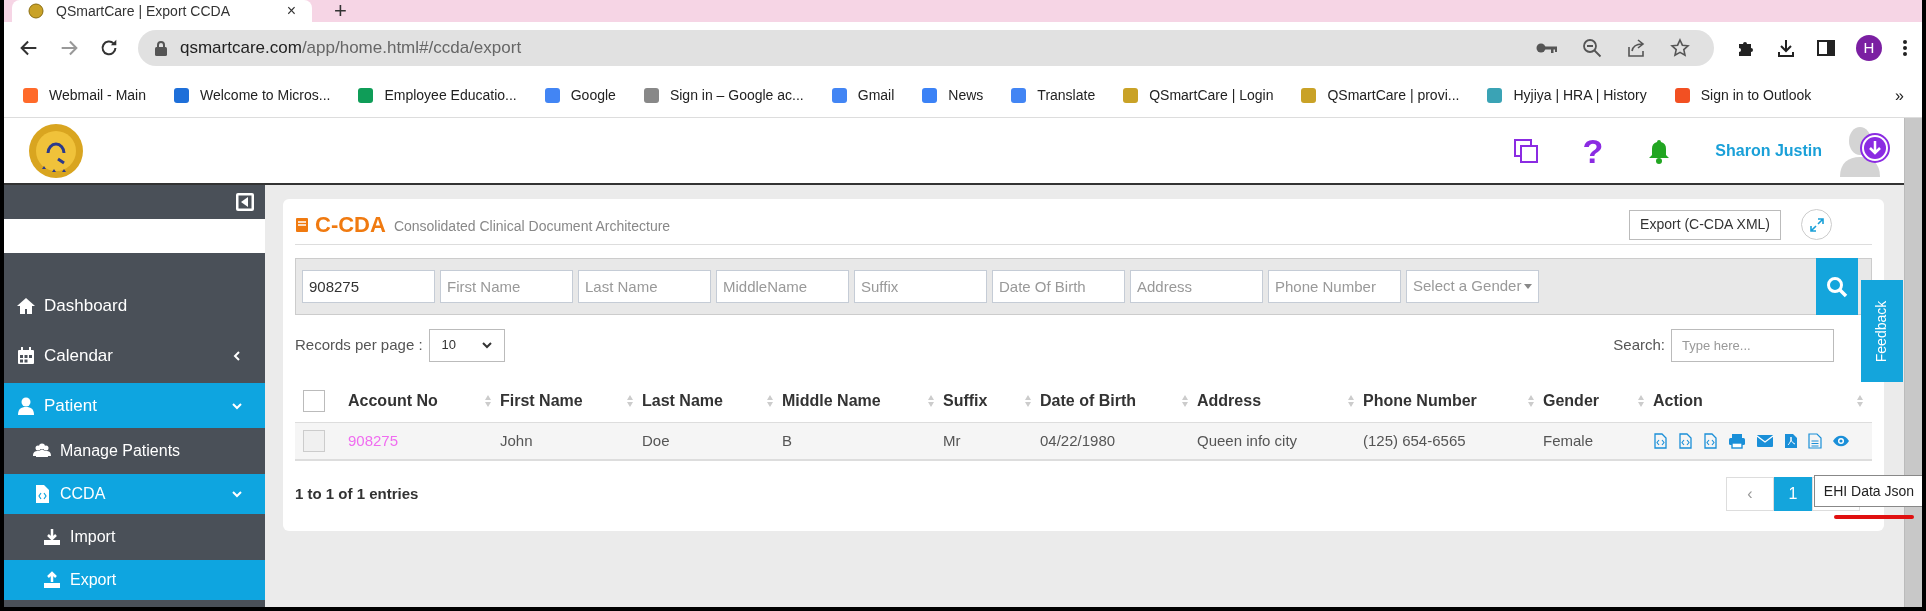 This screenshot has width=1926, height=611. Describe the element at coordinates (1443, 400) in the screenshot. I see `column-header: Phone Number` at that location.